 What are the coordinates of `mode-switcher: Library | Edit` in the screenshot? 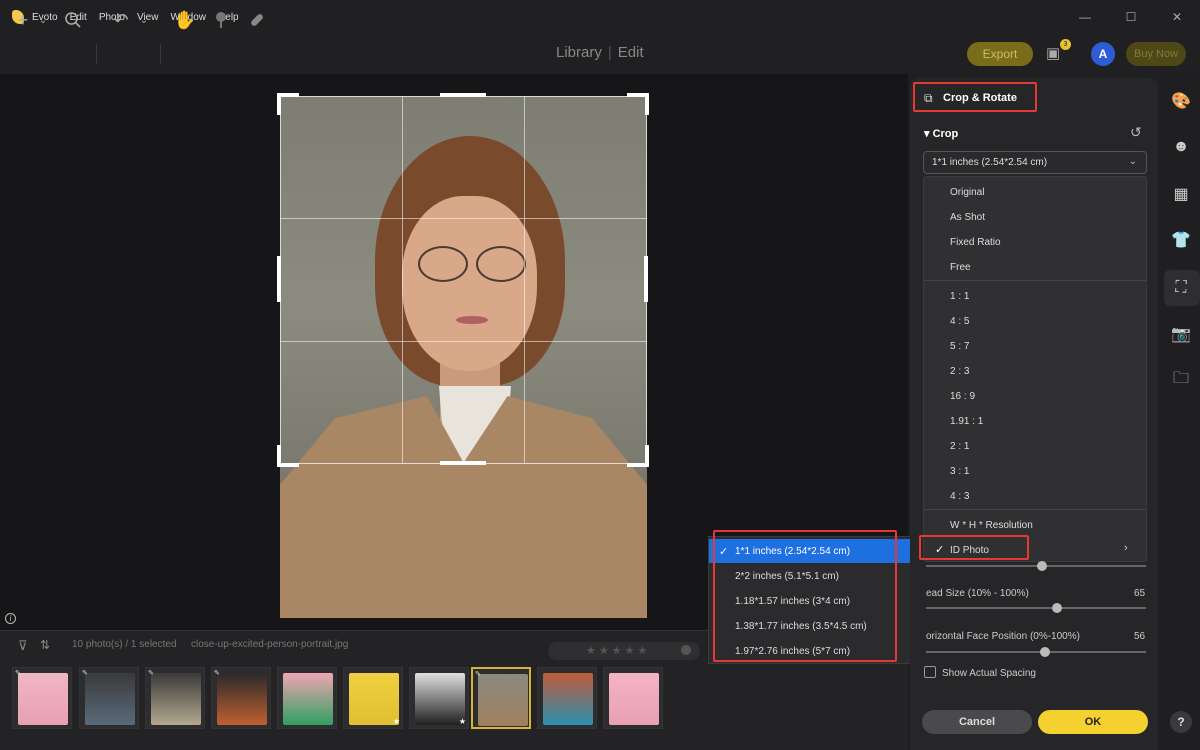 It's located at (600, 52).